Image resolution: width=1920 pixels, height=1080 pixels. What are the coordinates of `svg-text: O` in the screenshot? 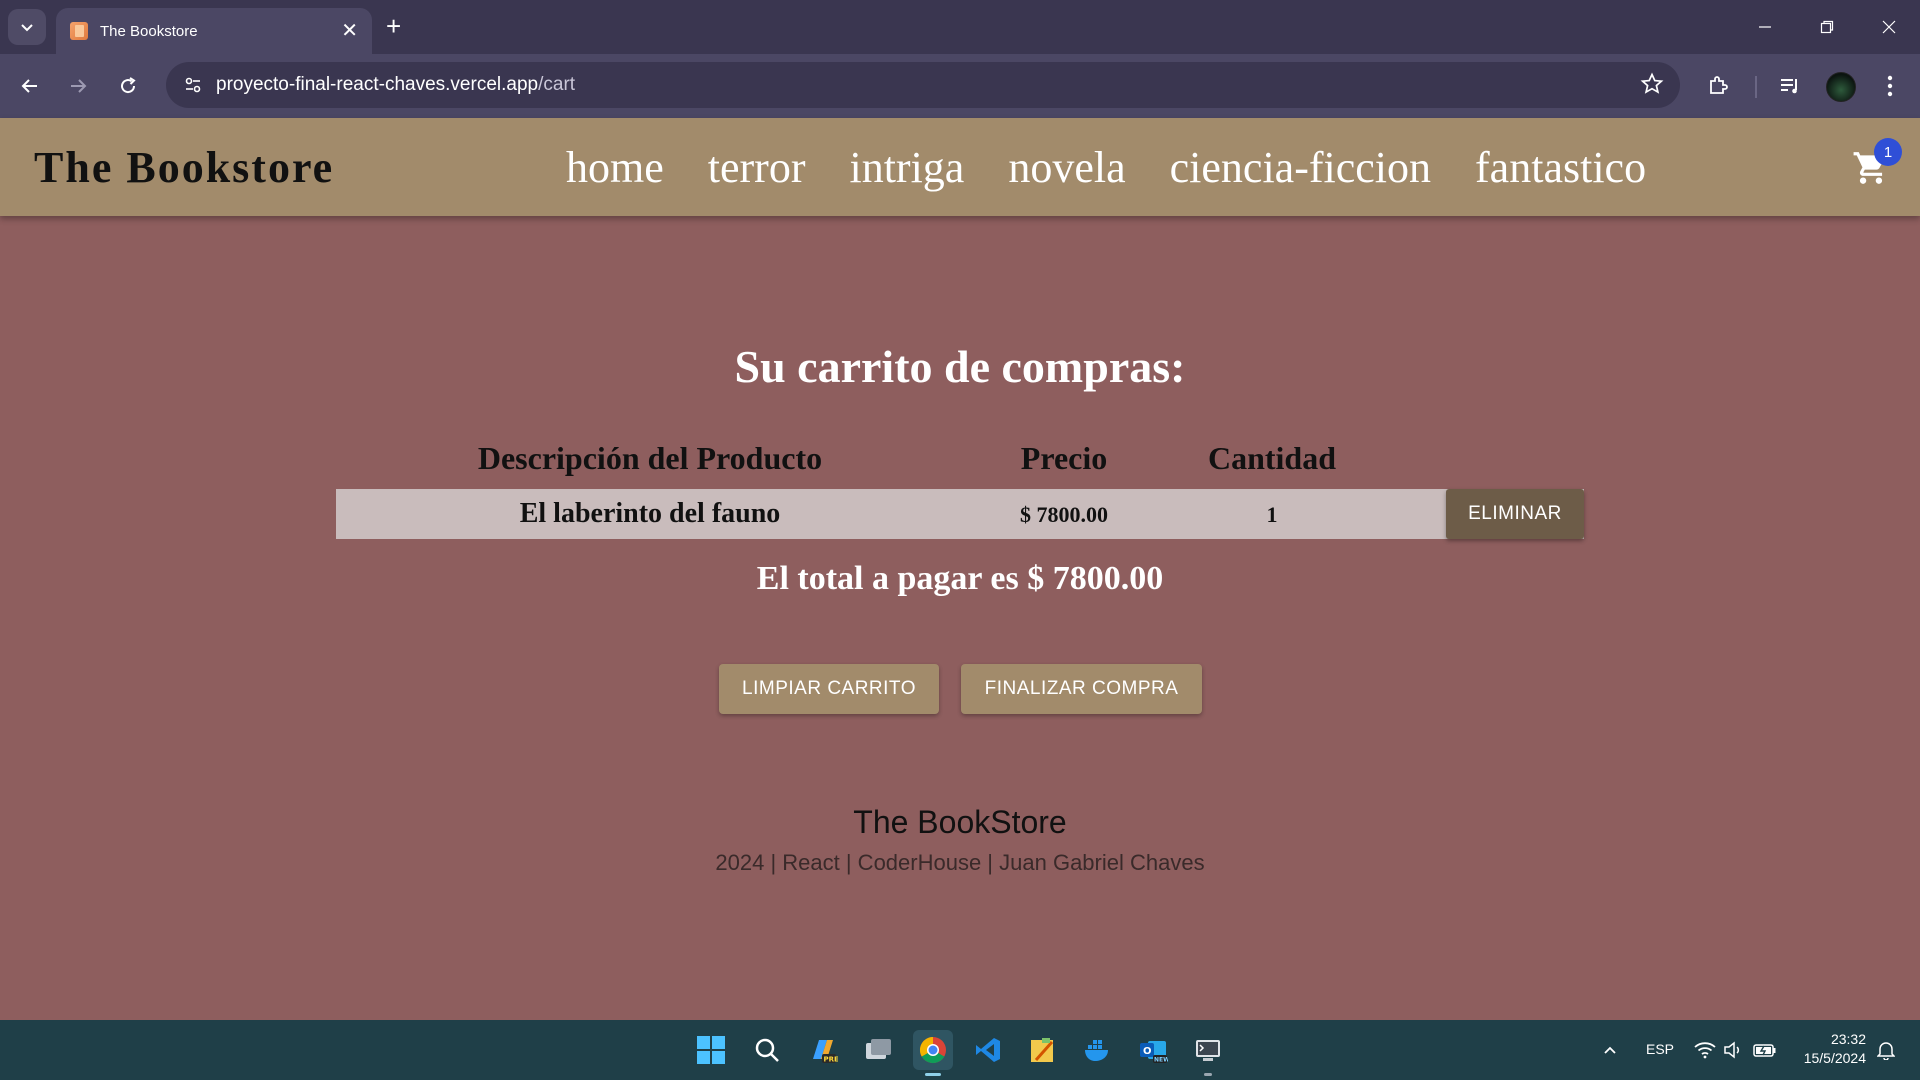 It's located at (1147, 1051).